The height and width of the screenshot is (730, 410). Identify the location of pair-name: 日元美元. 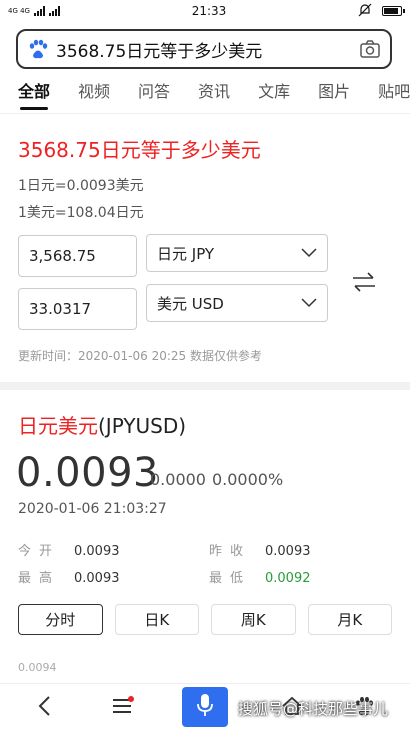
(58, 426).